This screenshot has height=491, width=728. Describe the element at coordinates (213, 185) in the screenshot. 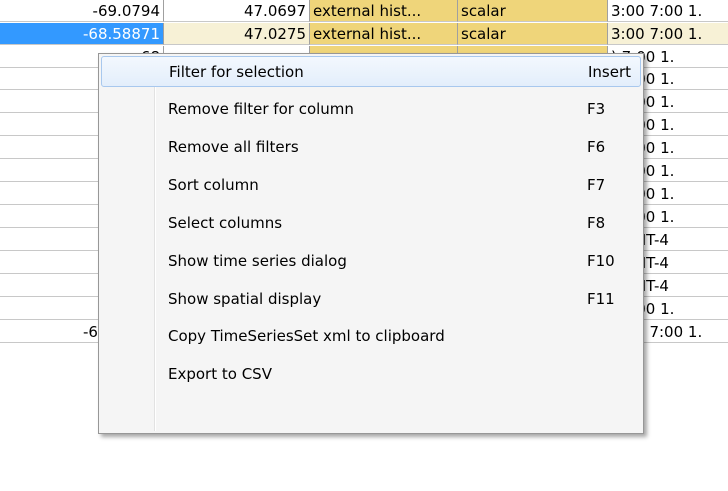

I see `menu-item-label: Sort column` at that location.